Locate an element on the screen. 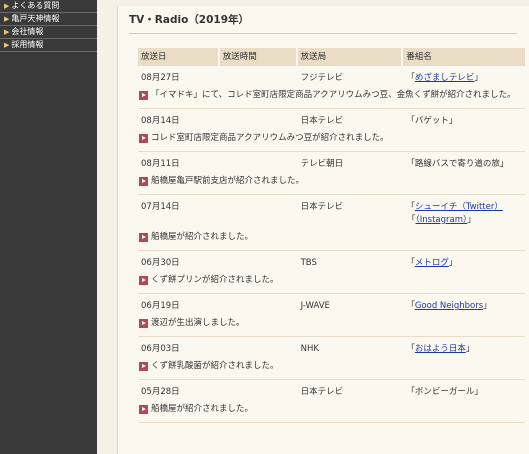 The height and width of the screenshot is (454, 529). row-description: 船橋屋亀戸駅前支店が紹介されました。 is located at coordinates (331, 181).